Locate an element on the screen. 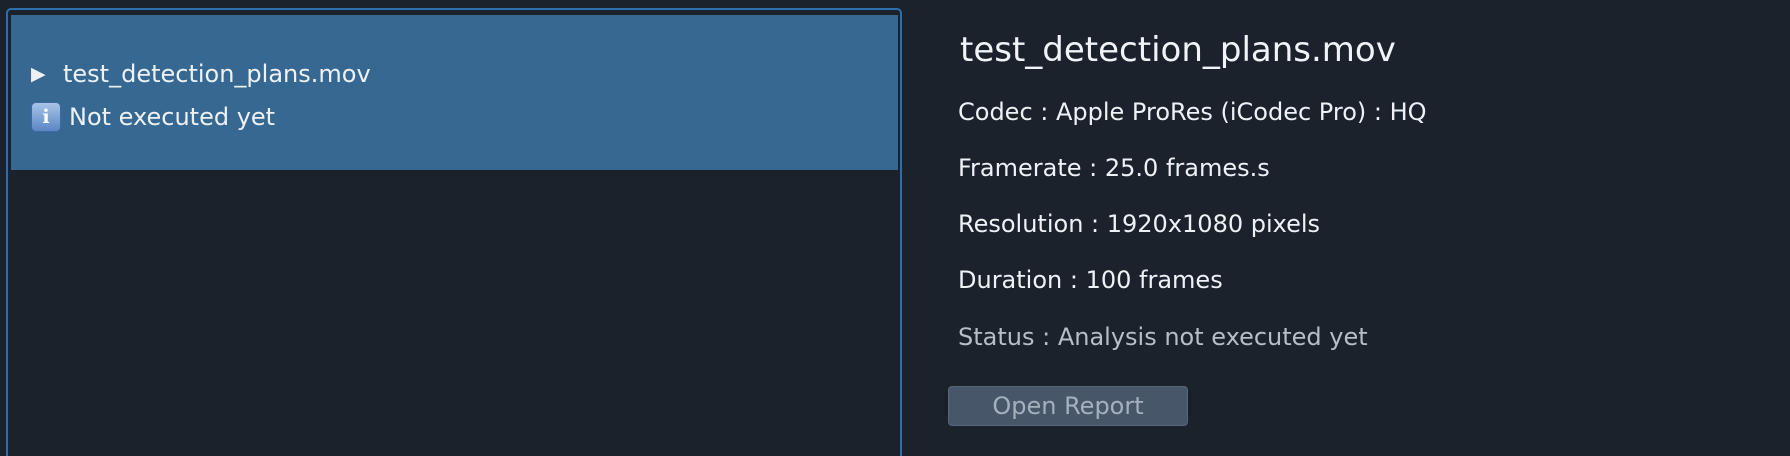 Image resolution: width=1790 pixels, height=456 pixels. file-status-row: i Not executed yet is located at coordinates (153, 117).